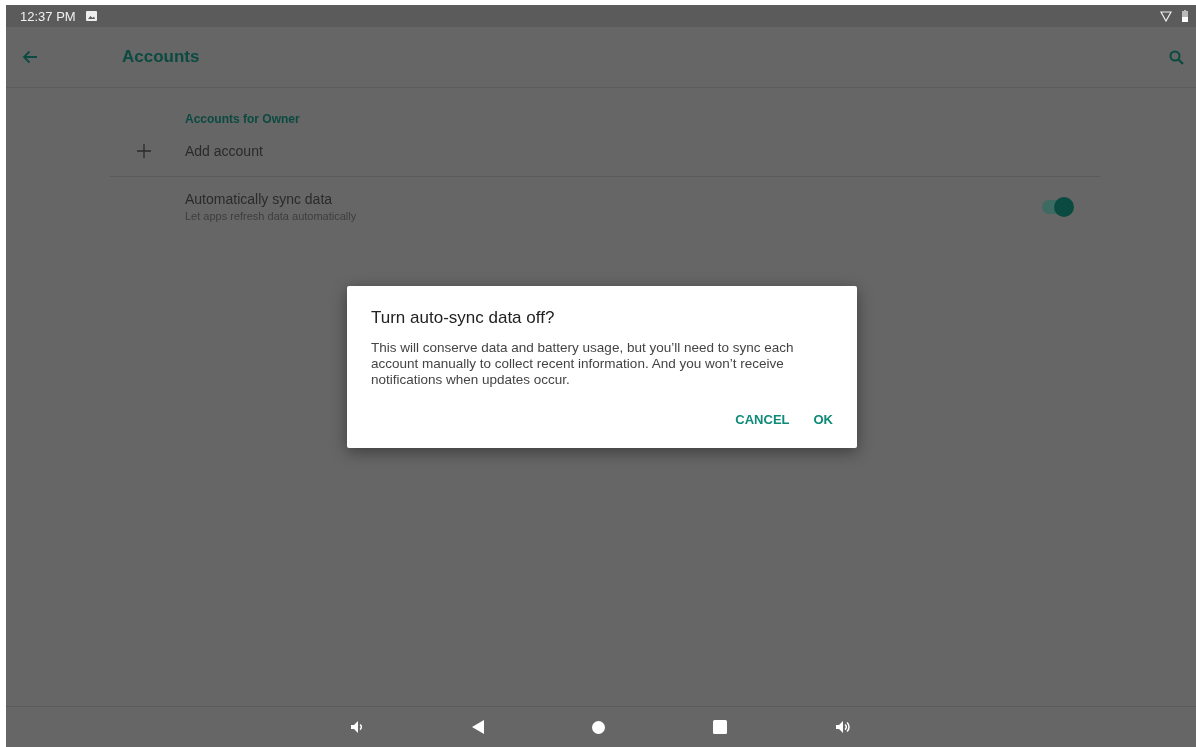 This screenshot has width=1196, height=747. I want to click on section-header: Accounts for Owner, so click(243, 119).